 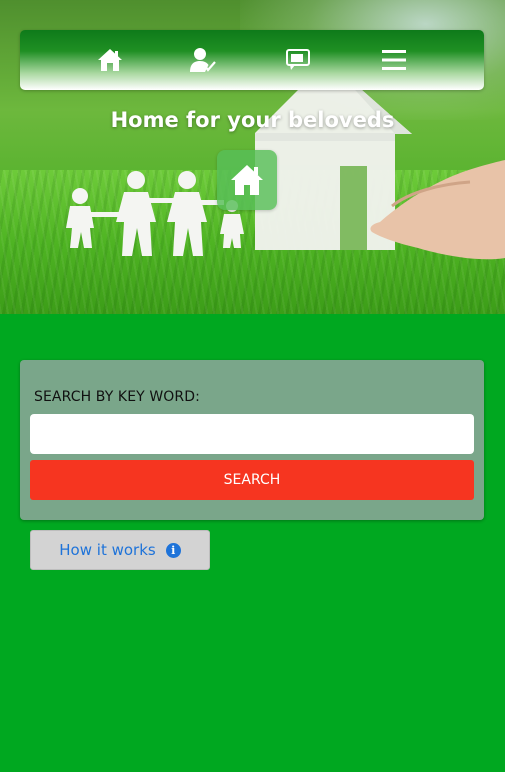 I want to click on nav-profile-button, so click(x=203, y=60).